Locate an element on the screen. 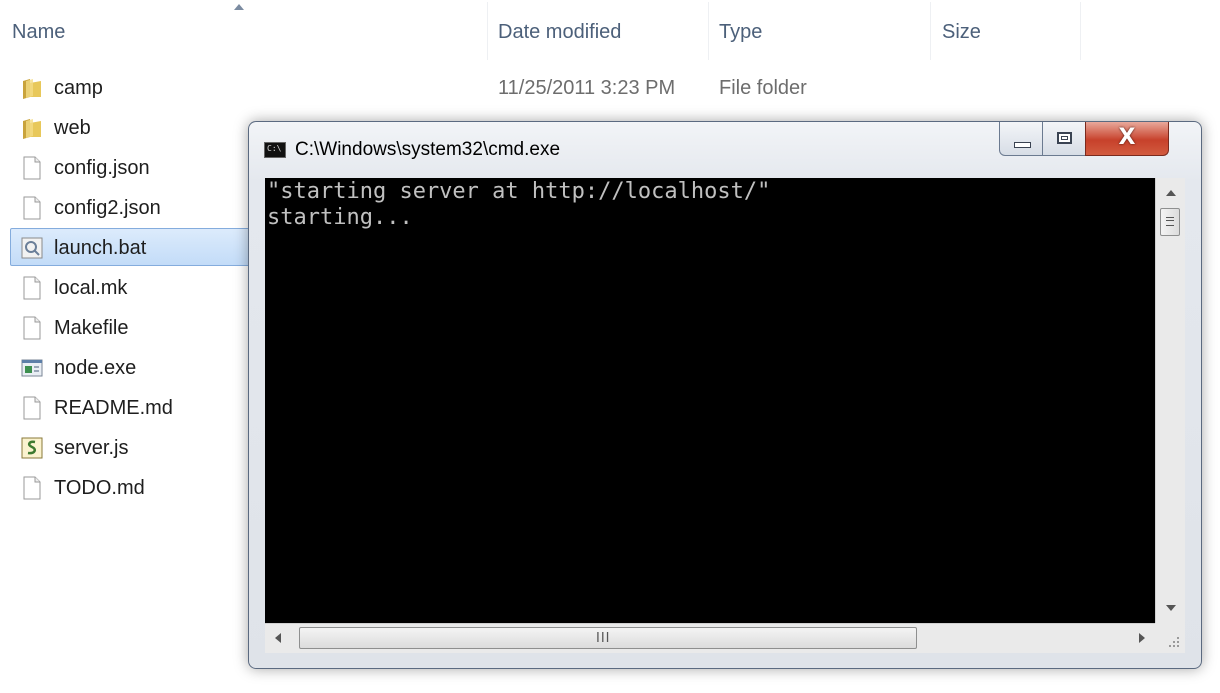 The width and height of the screenshot is (1220, 693). file-name: launch.bat is located at coordinates (100, 248).